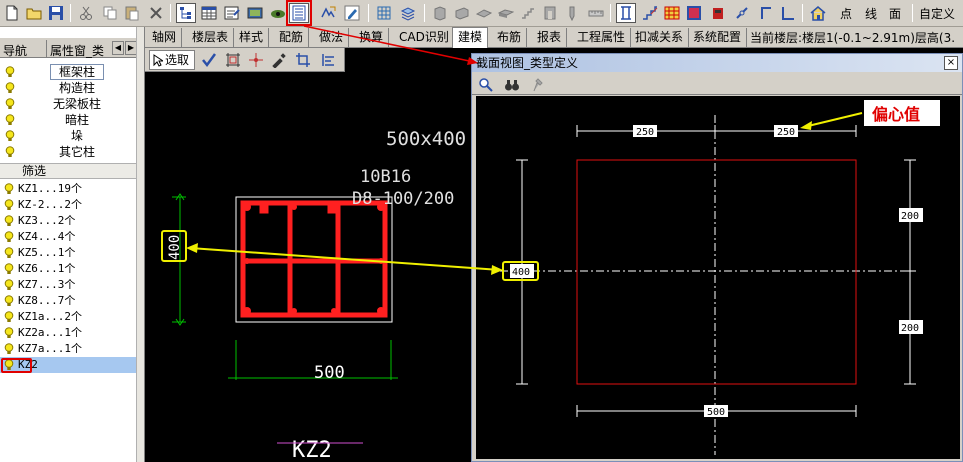 The image size is (963, 462). Describe the element at coordinates (50, 204) in the screenshot. I see `component-label: KZ-2...2个` at that location.